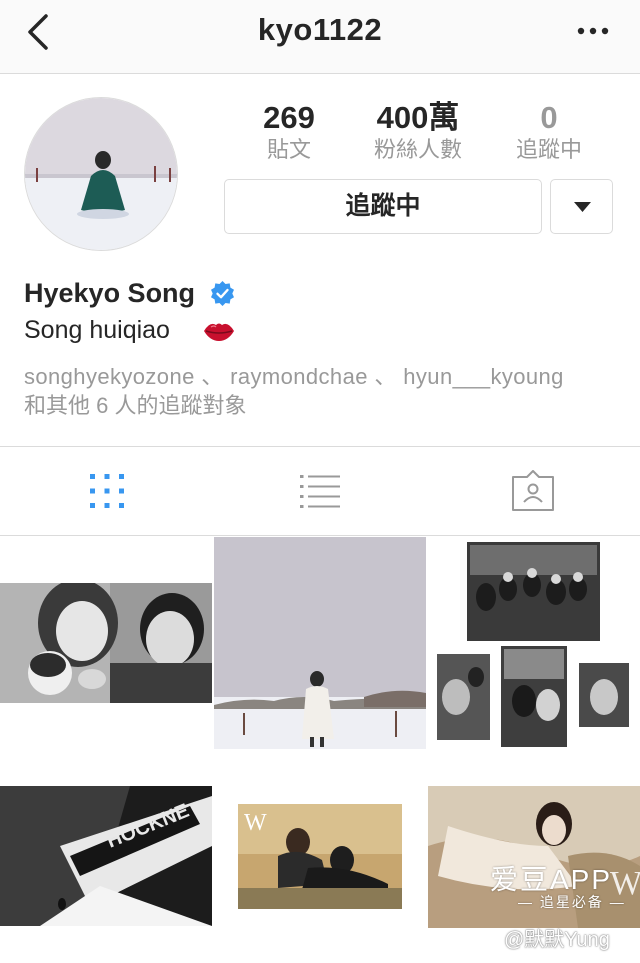 This screenshot has height=963, width=640. Describe the element at coordinates (417, 149) in the screenshot. I see `followers-label: 粉絲人數` at that location.